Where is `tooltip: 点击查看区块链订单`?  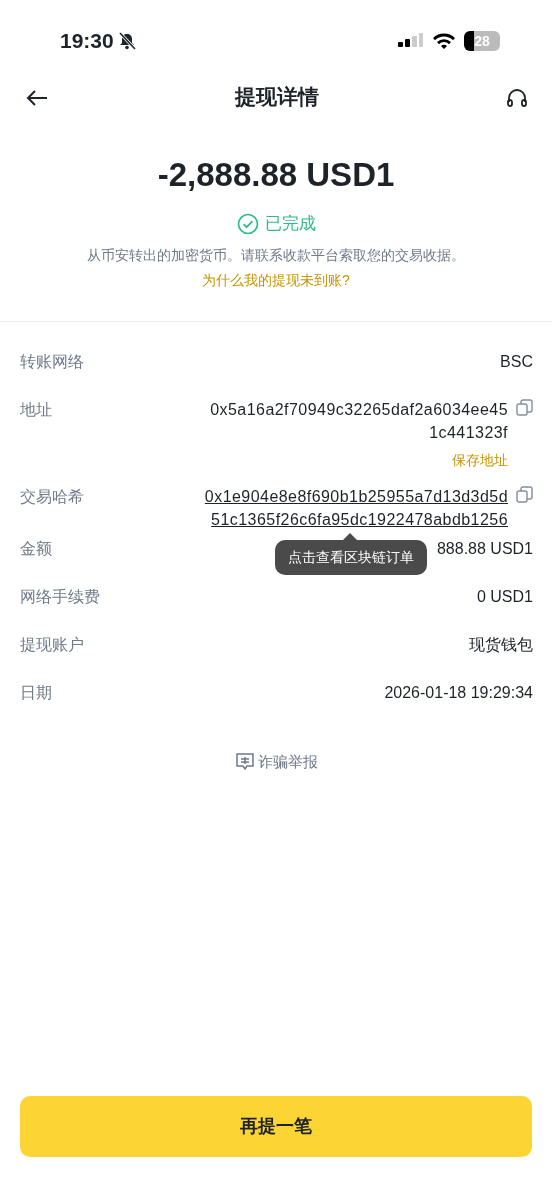
tooltip: 点击查看区块链订单 is located at coordinates (351, 557).